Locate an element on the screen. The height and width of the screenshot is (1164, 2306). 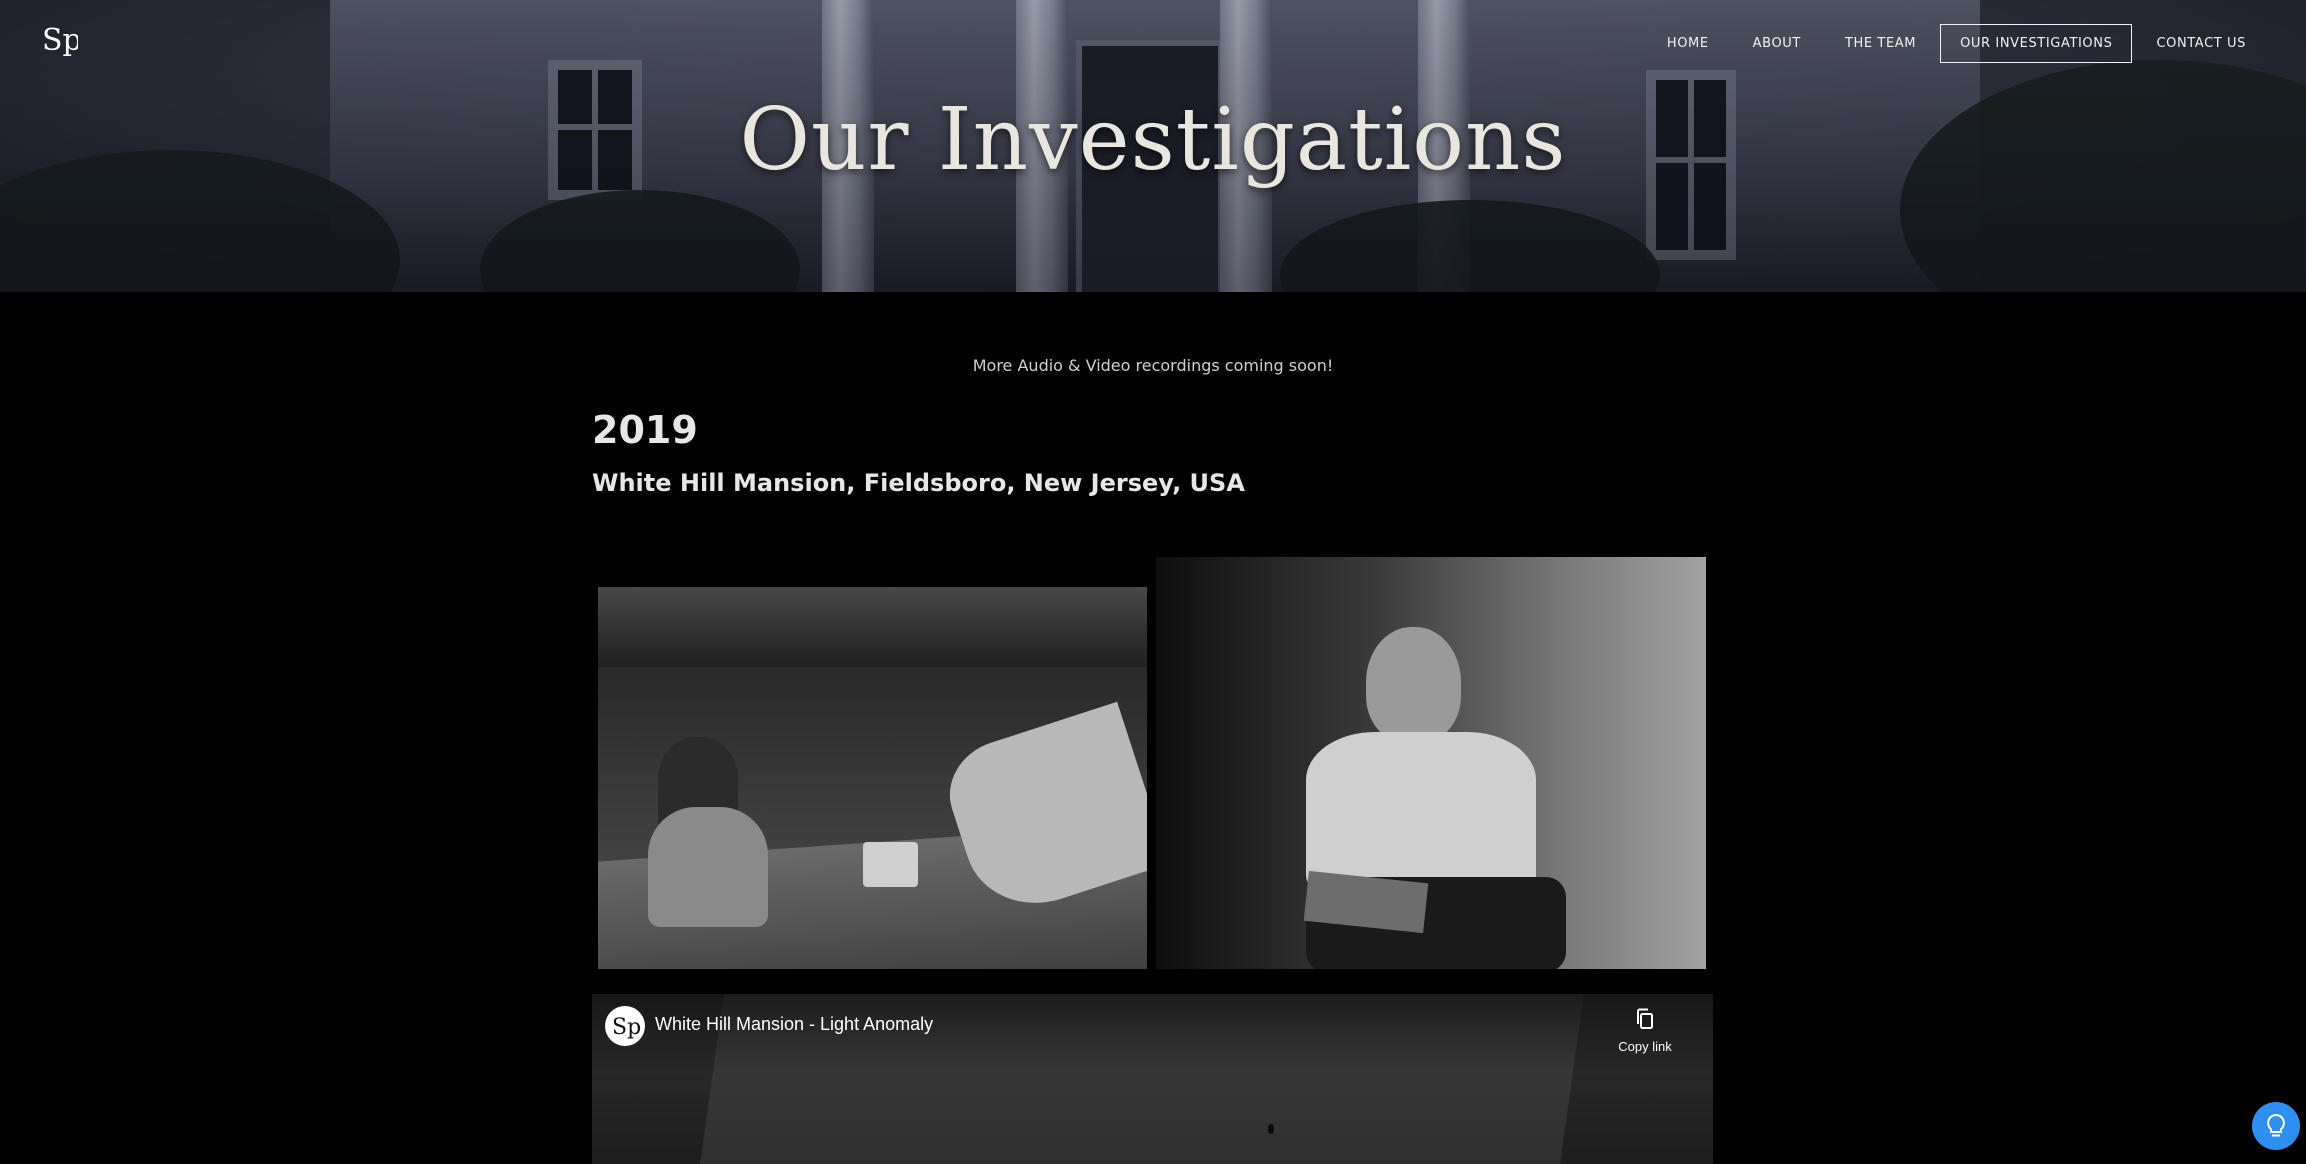
investigation-year: 2019 is located at coordinates (645, 430).